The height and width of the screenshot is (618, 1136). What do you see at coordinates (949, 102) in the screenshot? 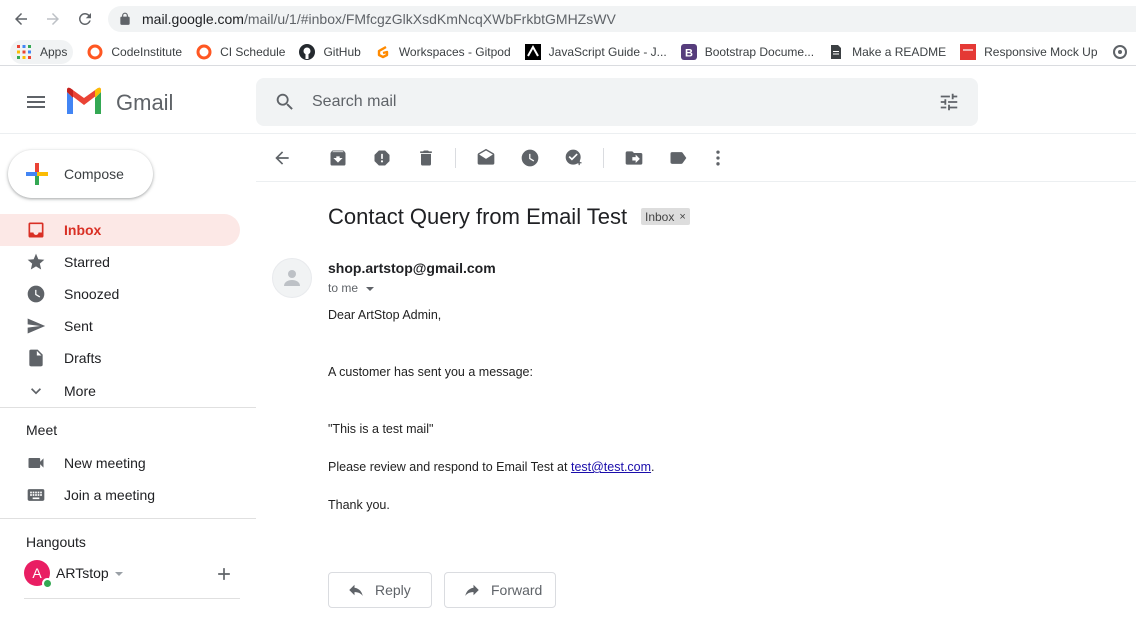
I see `search-options-icon` at bounding box center [949, 102].